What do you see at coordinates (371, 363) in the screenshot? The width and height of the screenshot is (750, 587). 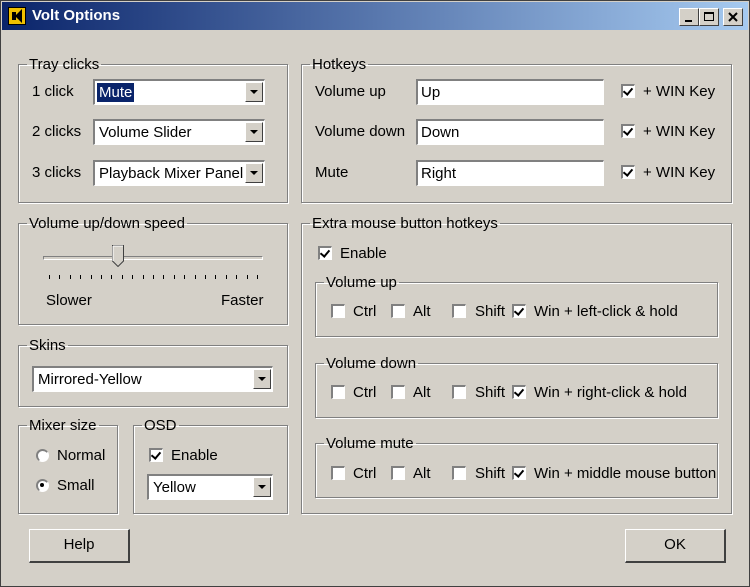 I see `extra-voldown-legend: Volume down` at bounding box center [371, 363].